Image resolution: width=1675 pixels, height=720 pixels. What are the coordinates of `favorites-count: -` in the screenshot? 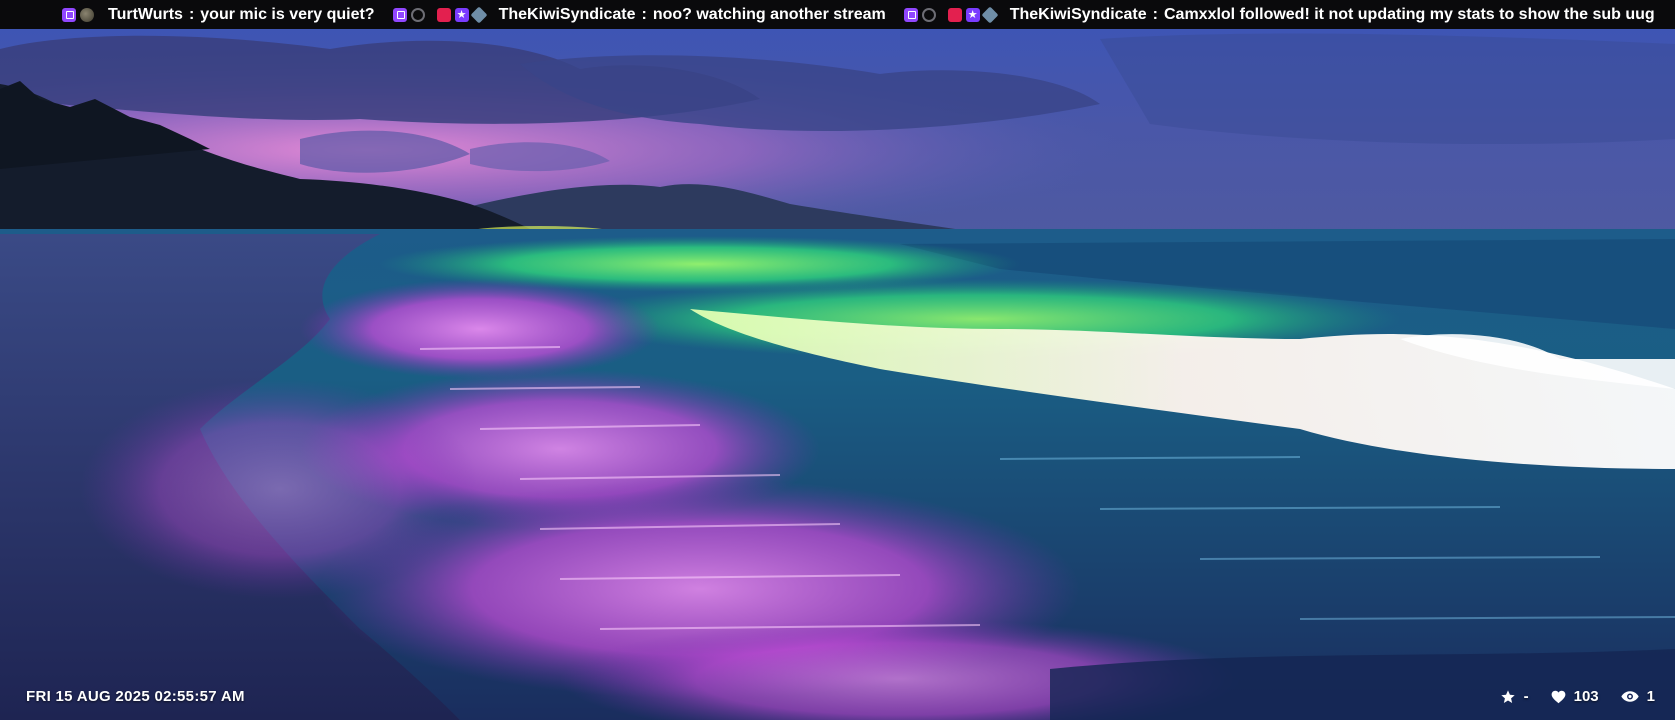 It's located at (1526, 696).